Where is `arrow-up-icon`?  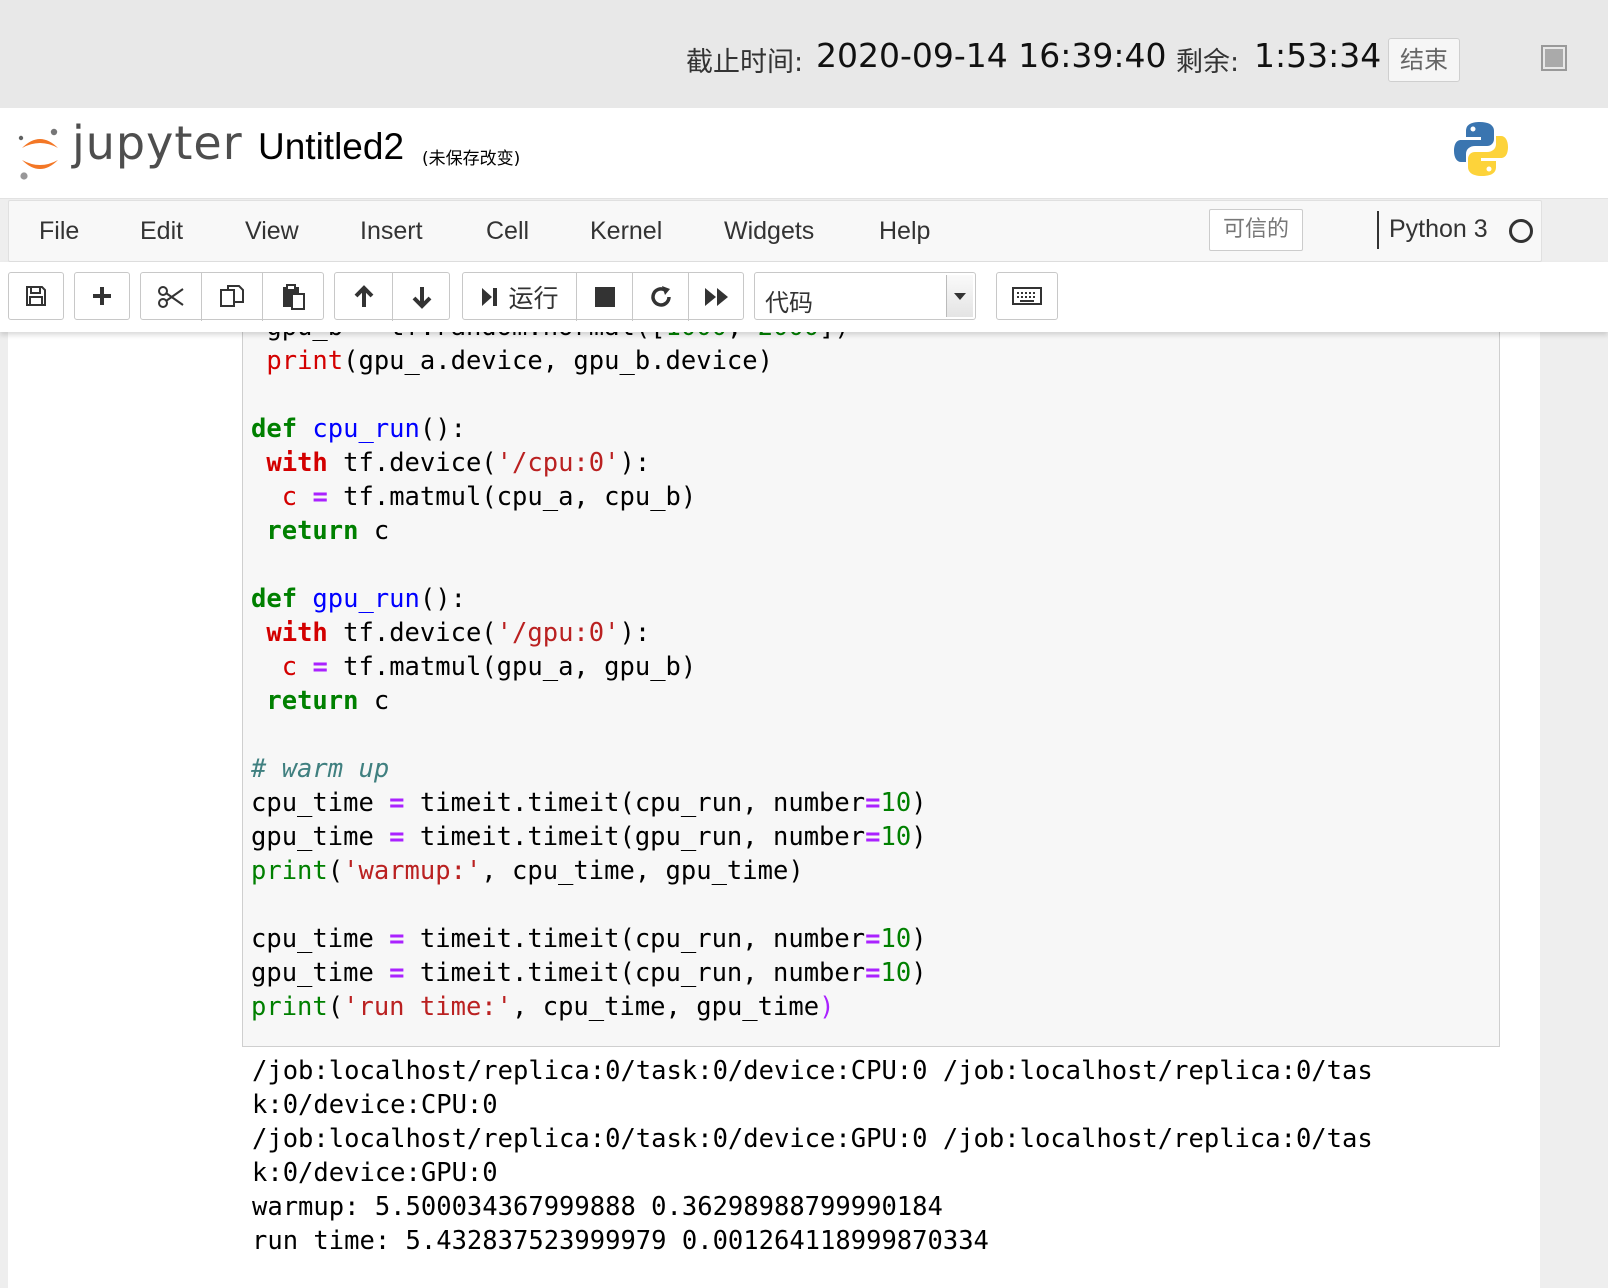 arrow-up-icon is located at coordinates (363, 296).